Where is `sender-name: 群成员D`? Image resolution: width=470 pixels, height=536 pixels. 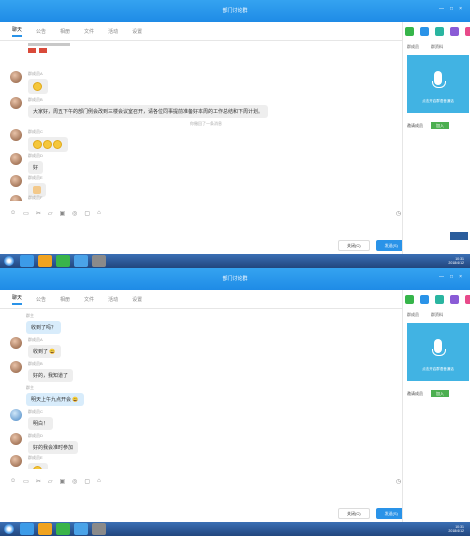 sender-name: 群成员D is located at coordinates (35, 435).